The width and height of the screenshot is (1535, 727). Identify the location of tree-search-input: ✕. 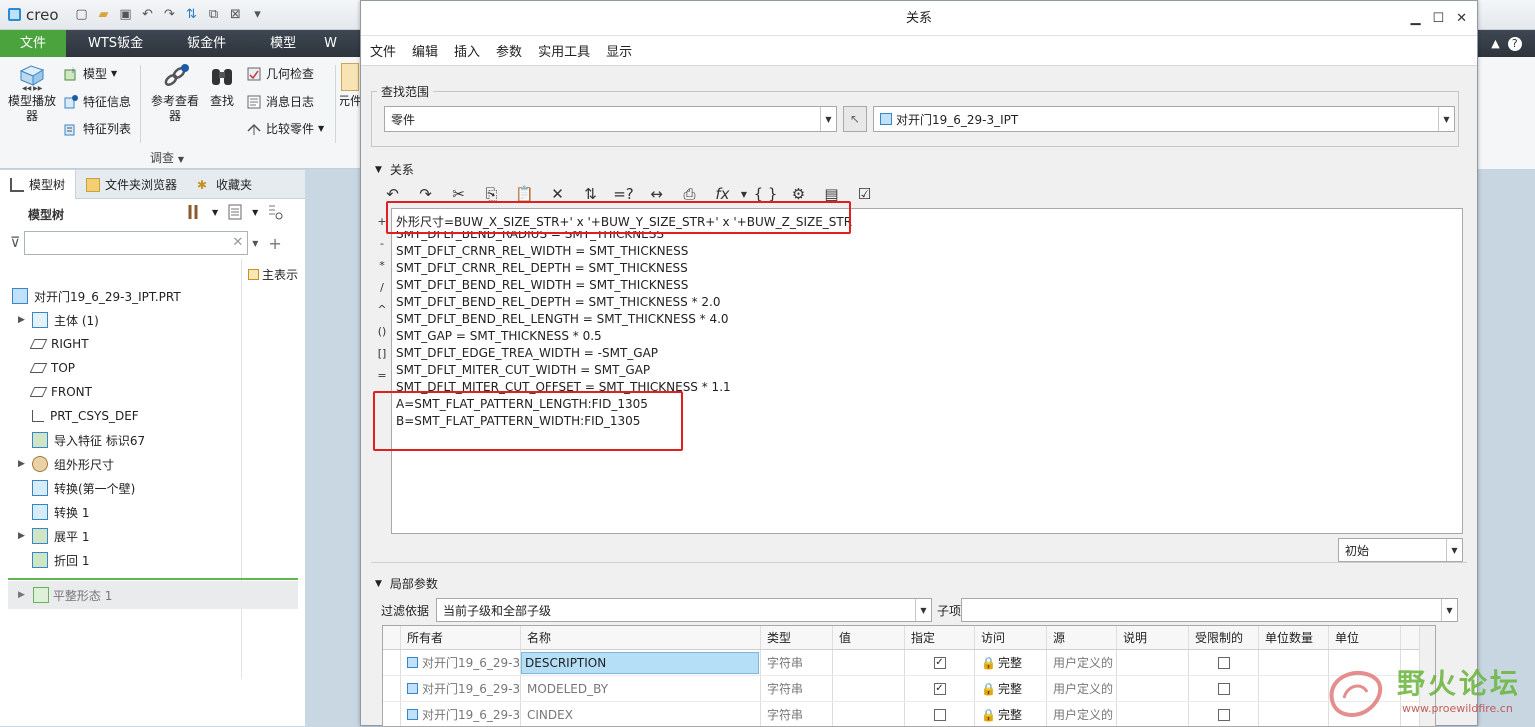
(136, 243).